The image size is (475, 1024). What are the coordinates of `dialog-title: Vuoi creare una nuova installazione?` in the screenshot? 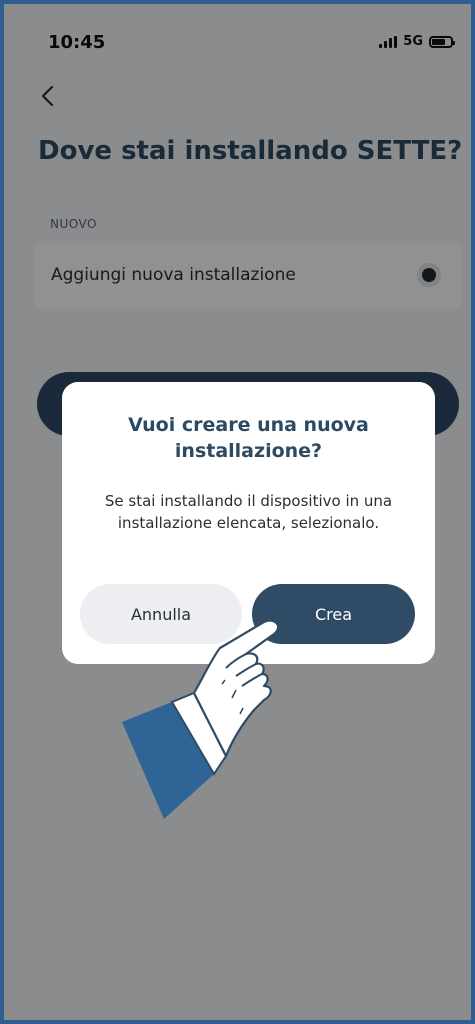 It's located at (248, 438).